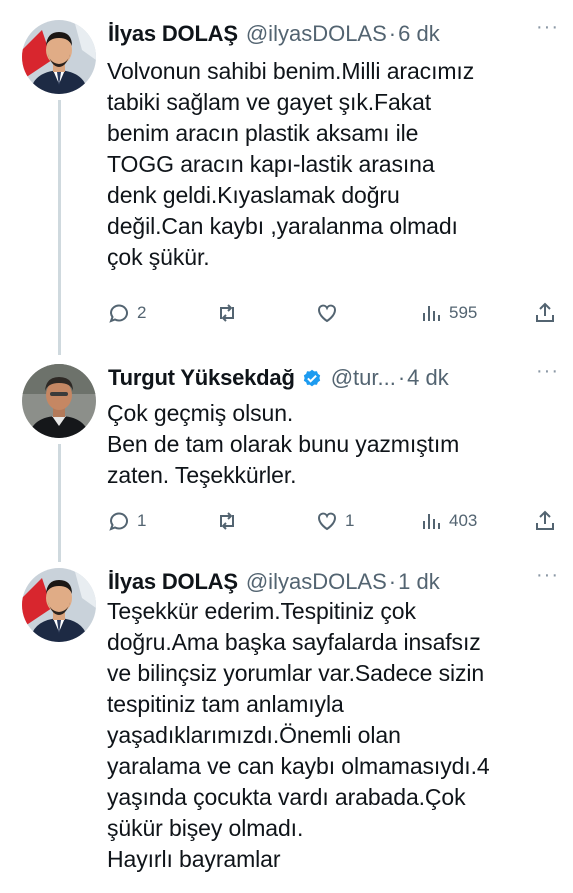  I want to click on tweet-header: İlyas DOLAŞ @ilyasDOLAS · 6 dk, so click(274, 34).